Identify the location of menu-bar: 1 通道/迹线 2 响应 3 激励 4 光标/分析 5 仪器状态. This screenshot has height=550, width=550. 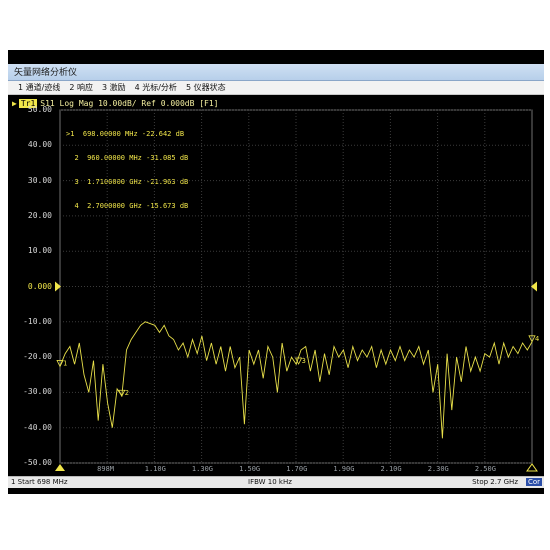
(276, 88).